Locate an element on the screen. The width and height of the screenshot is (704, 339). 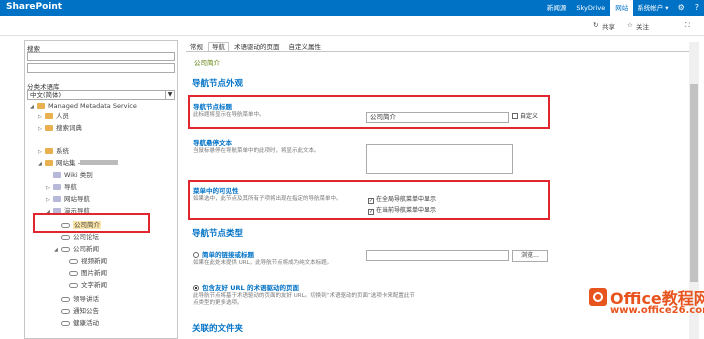
tree-node: 文字新闻 is located at coordinates (84, 285).